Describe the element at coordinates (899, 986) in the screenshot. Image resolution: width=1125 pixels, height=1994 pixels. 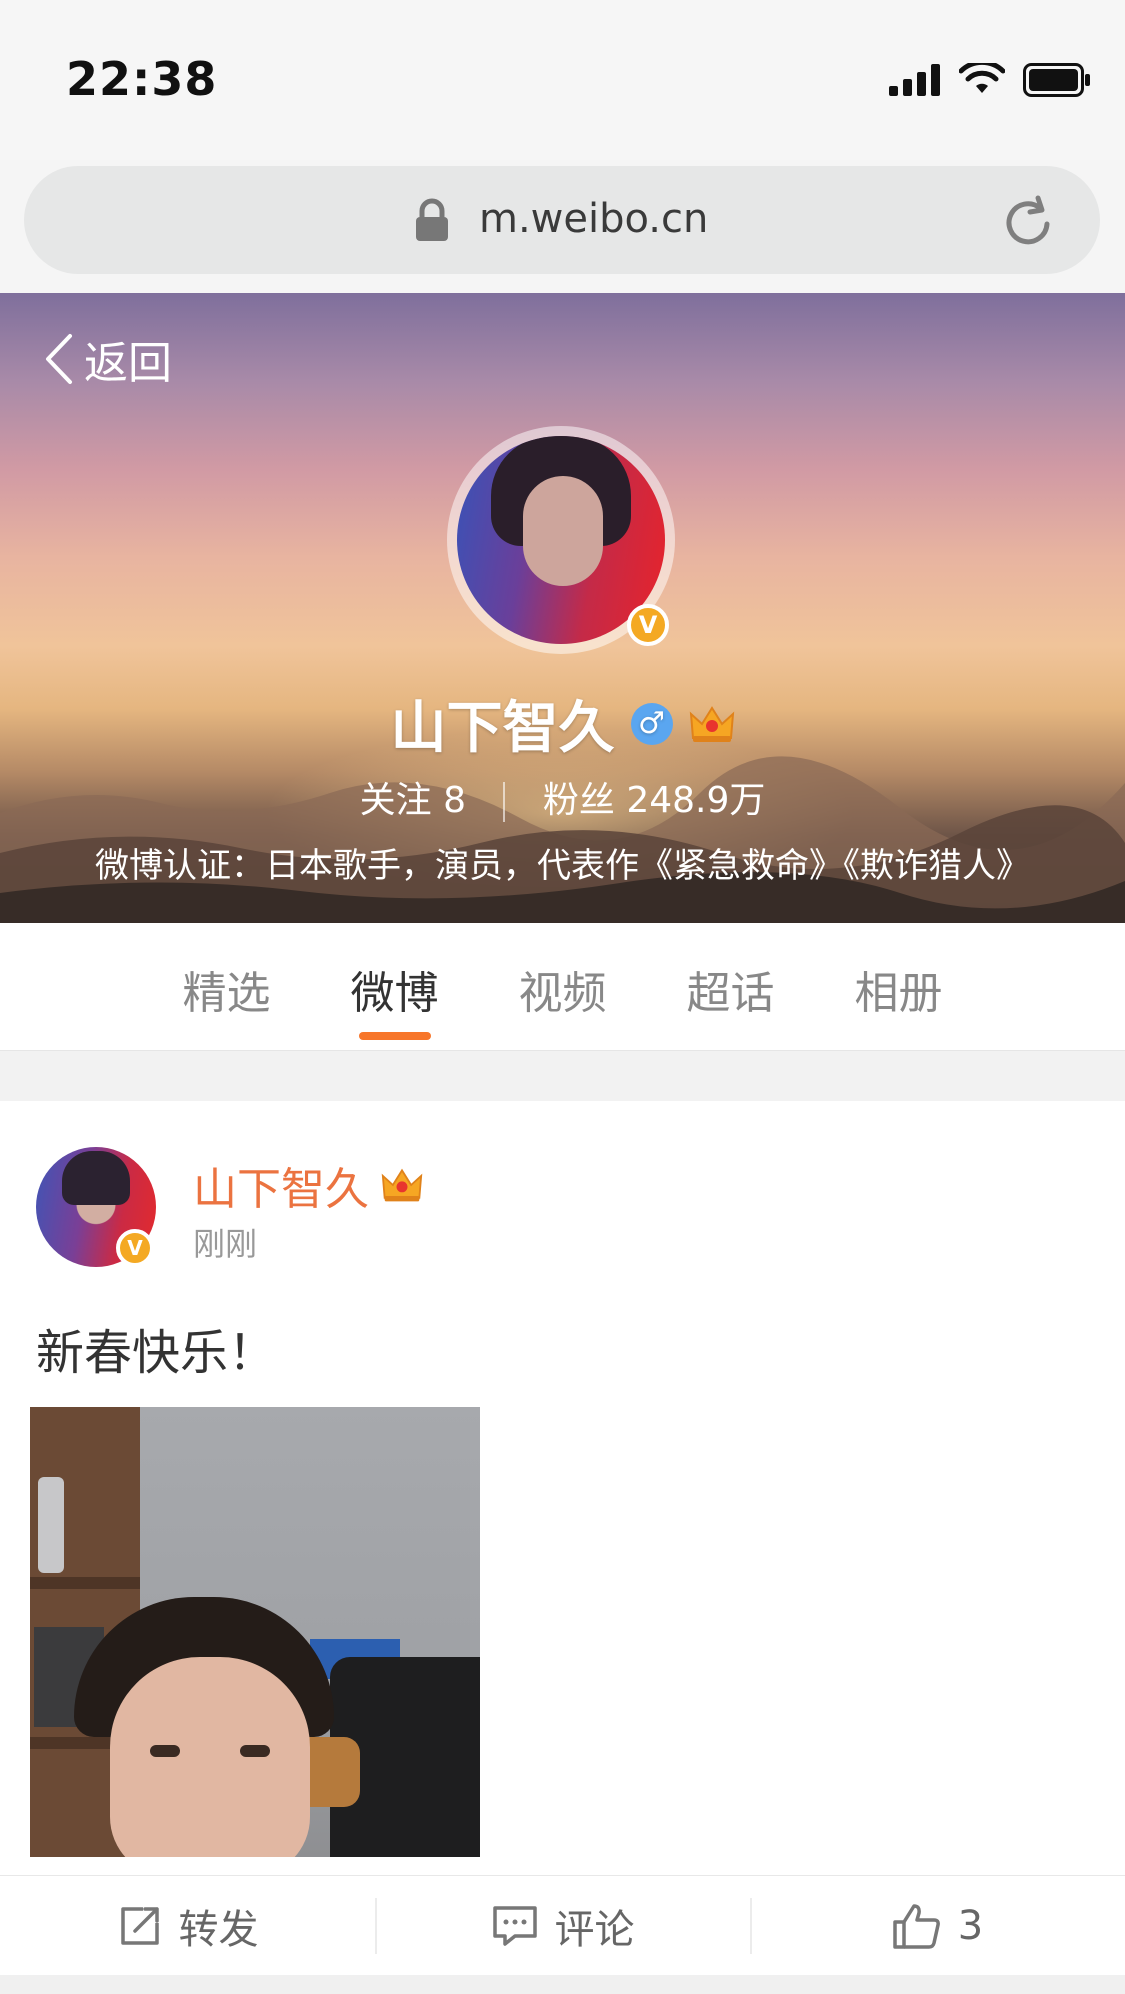
I see `tab-albums: 相册` at that location.